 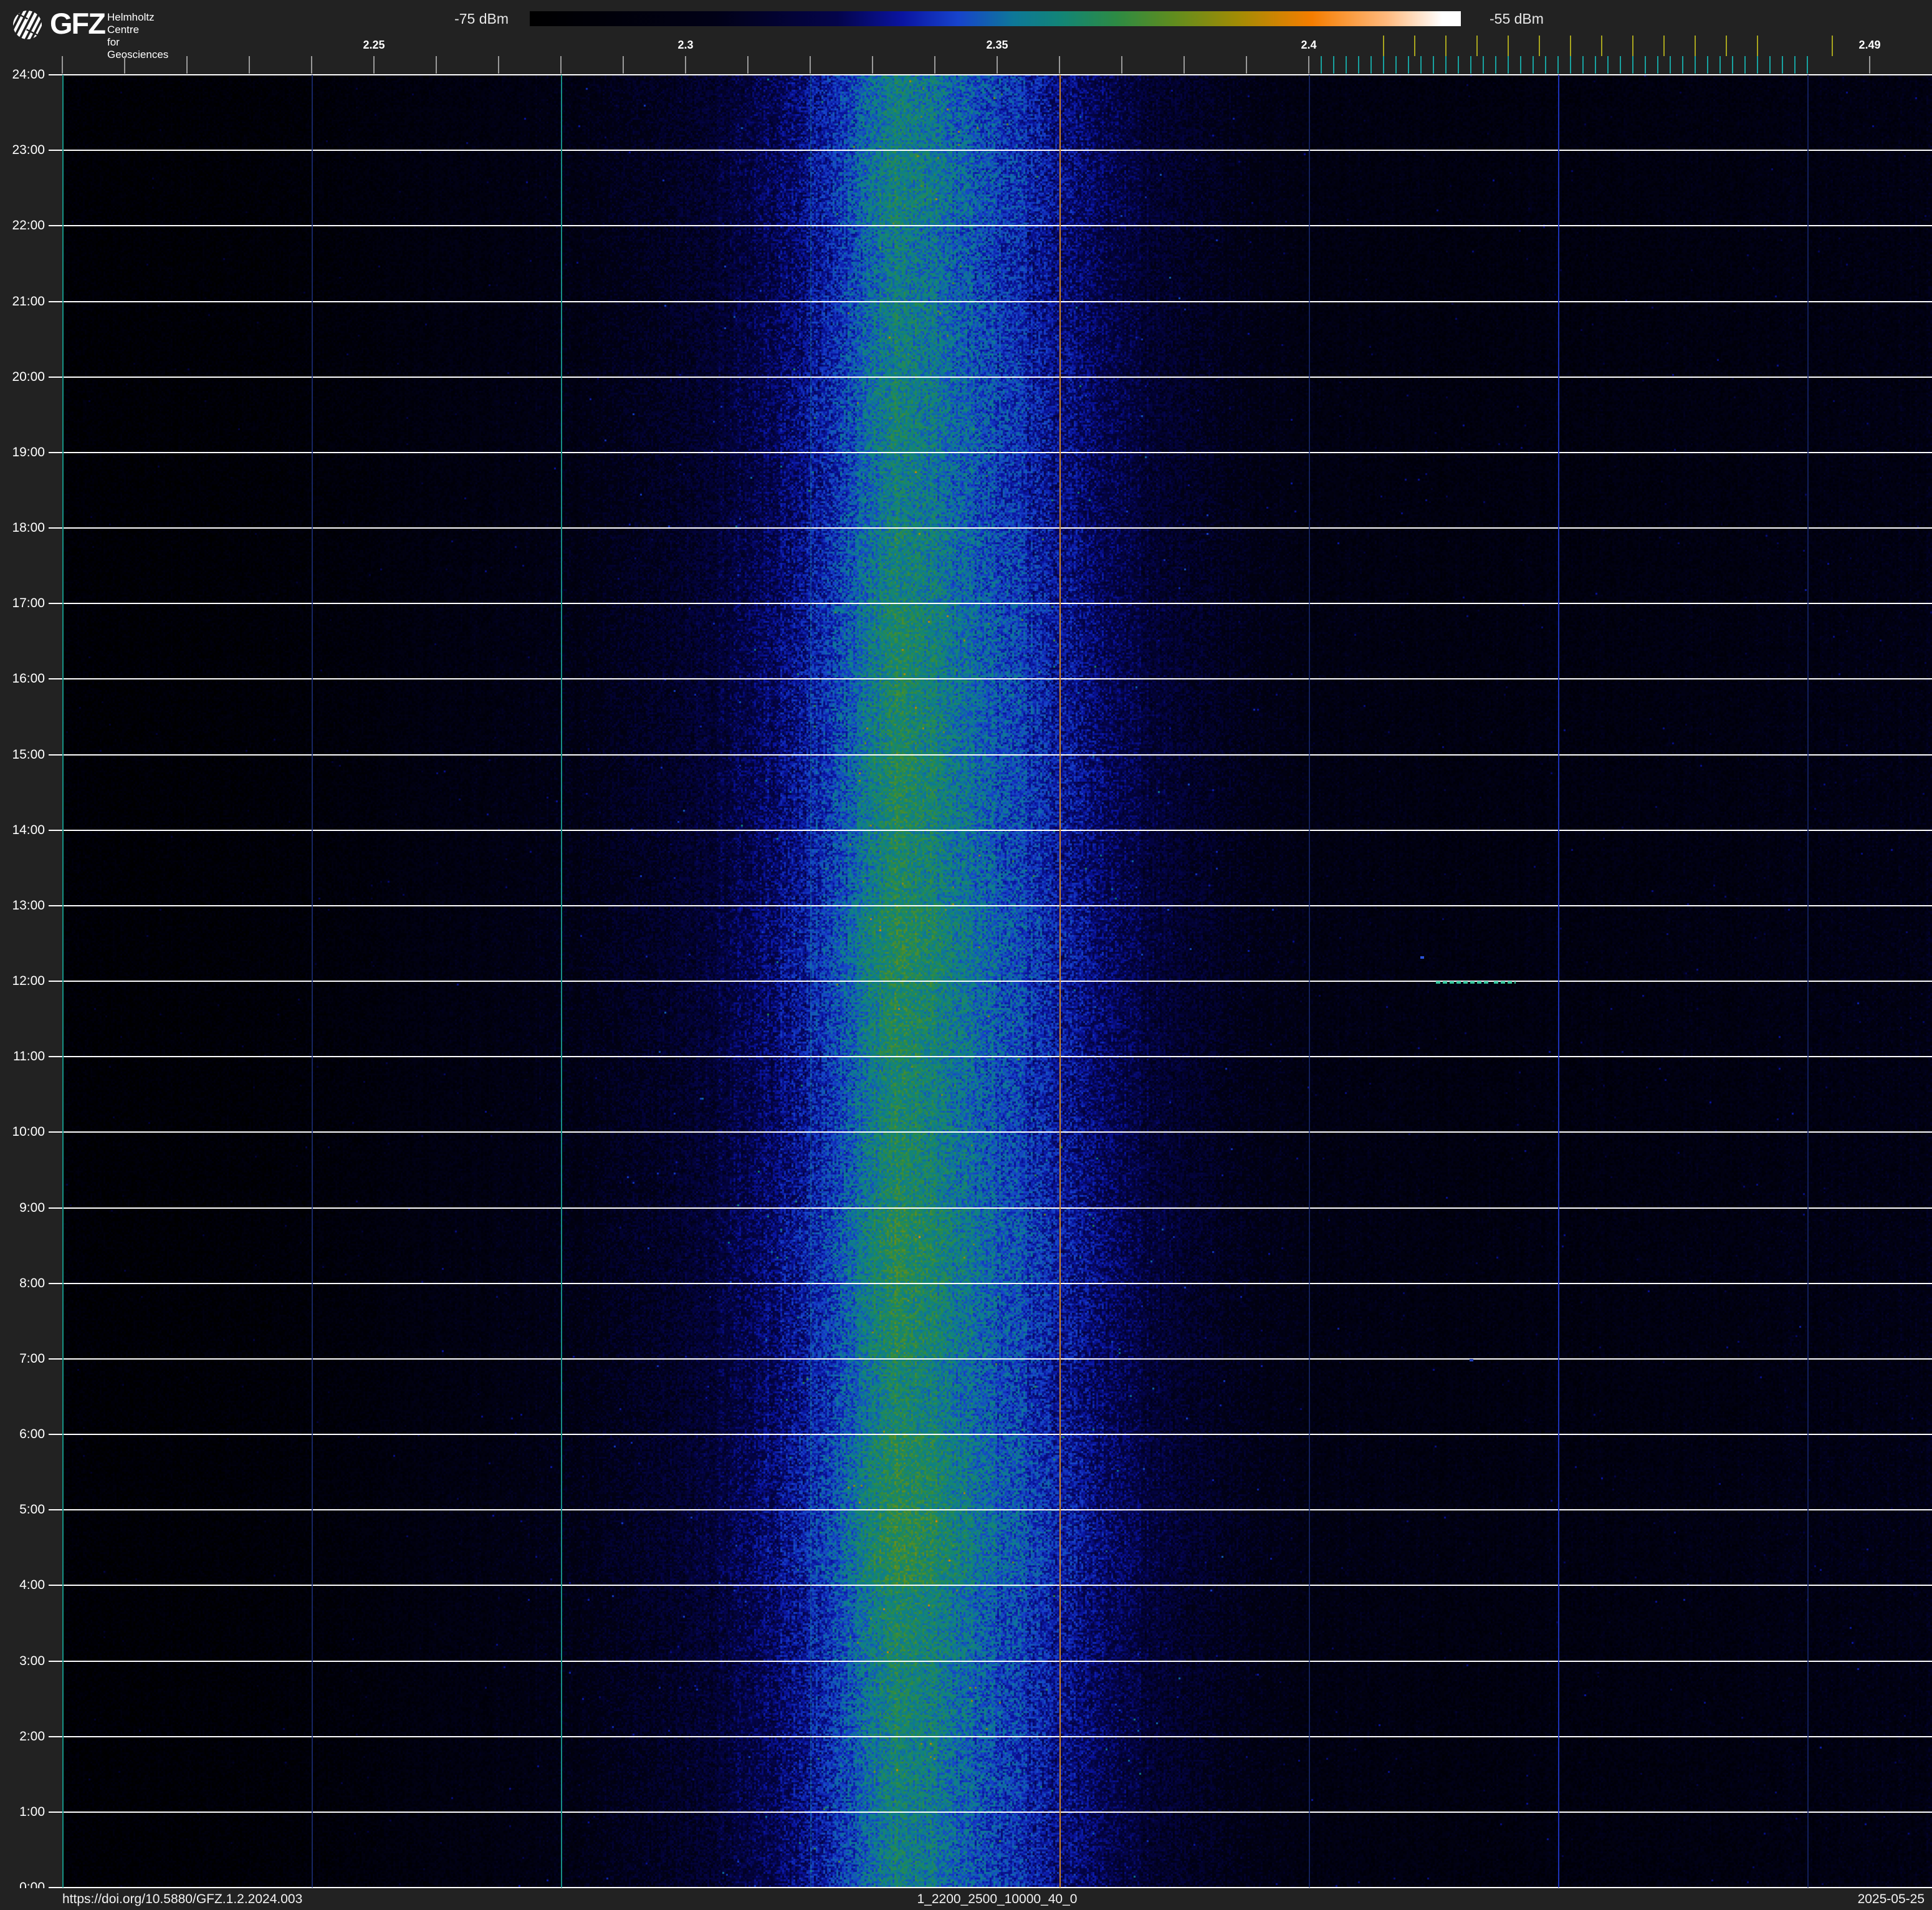 What do you see at coordinates (28, 528) in the screenshot?
I see `time-tick-label: 18:00` at bounding box center [28, 528].